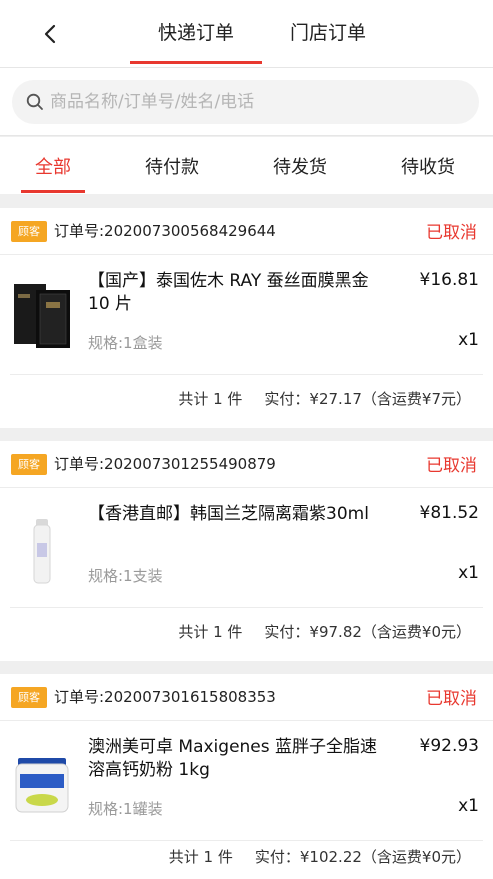 The image size is (493, 879). I want to click on search-bar-section, so click(246, 102).